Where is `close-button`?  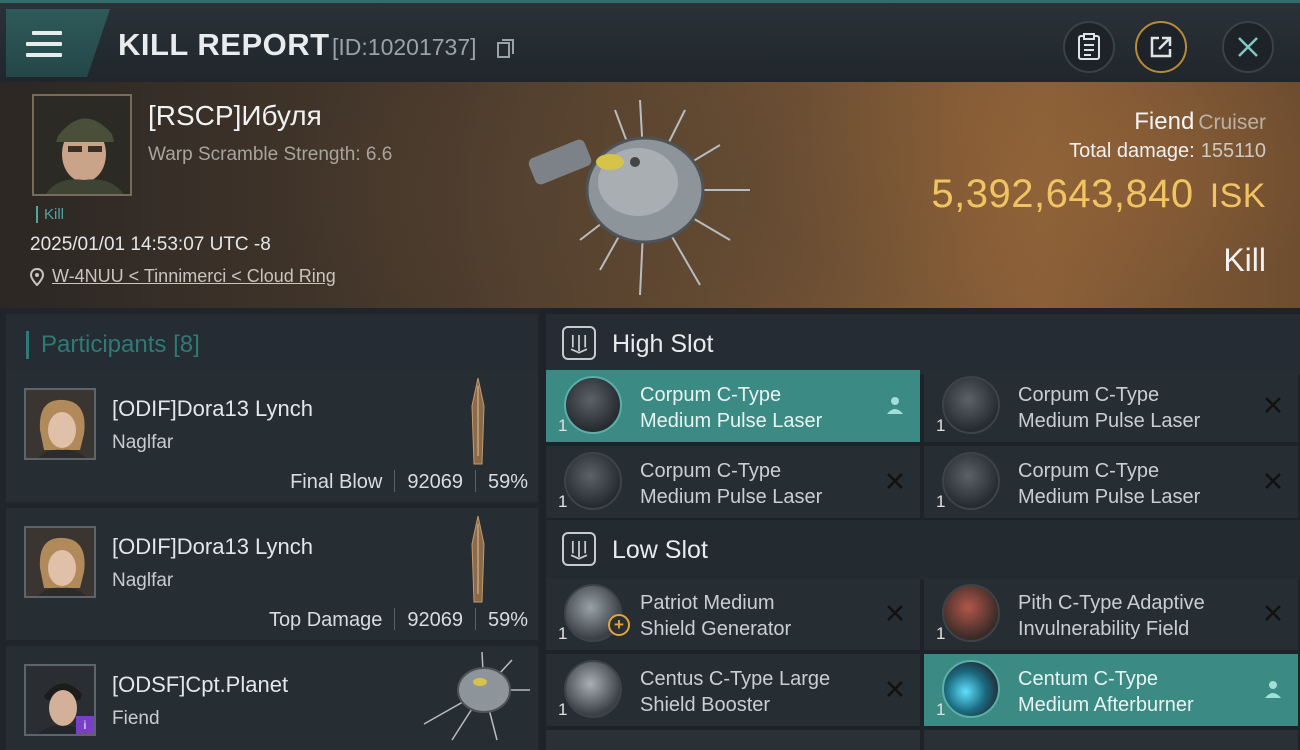 close-button is located at coordinates (1248, 47).